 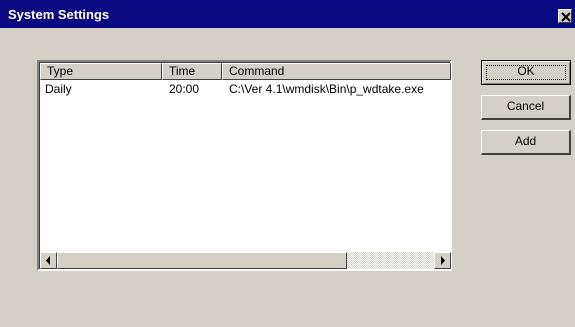 I want to click on column-header-time-label: Time, so click(x=182, y=71).